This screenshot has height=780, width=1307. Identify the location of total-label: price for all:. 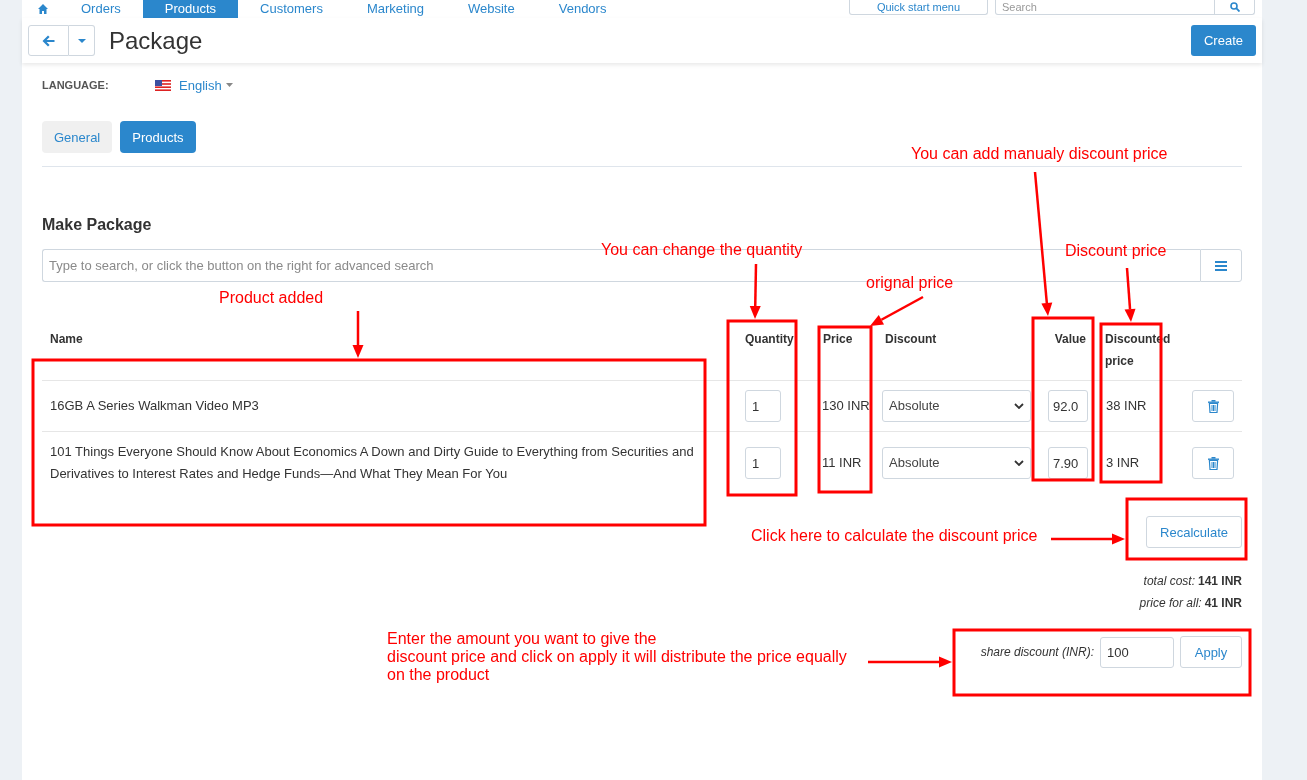
(1170, 603).